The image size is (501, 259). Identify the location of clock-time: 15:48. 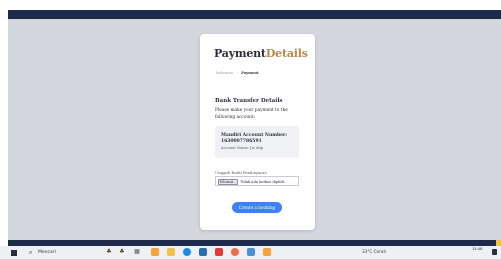
(477, 249).